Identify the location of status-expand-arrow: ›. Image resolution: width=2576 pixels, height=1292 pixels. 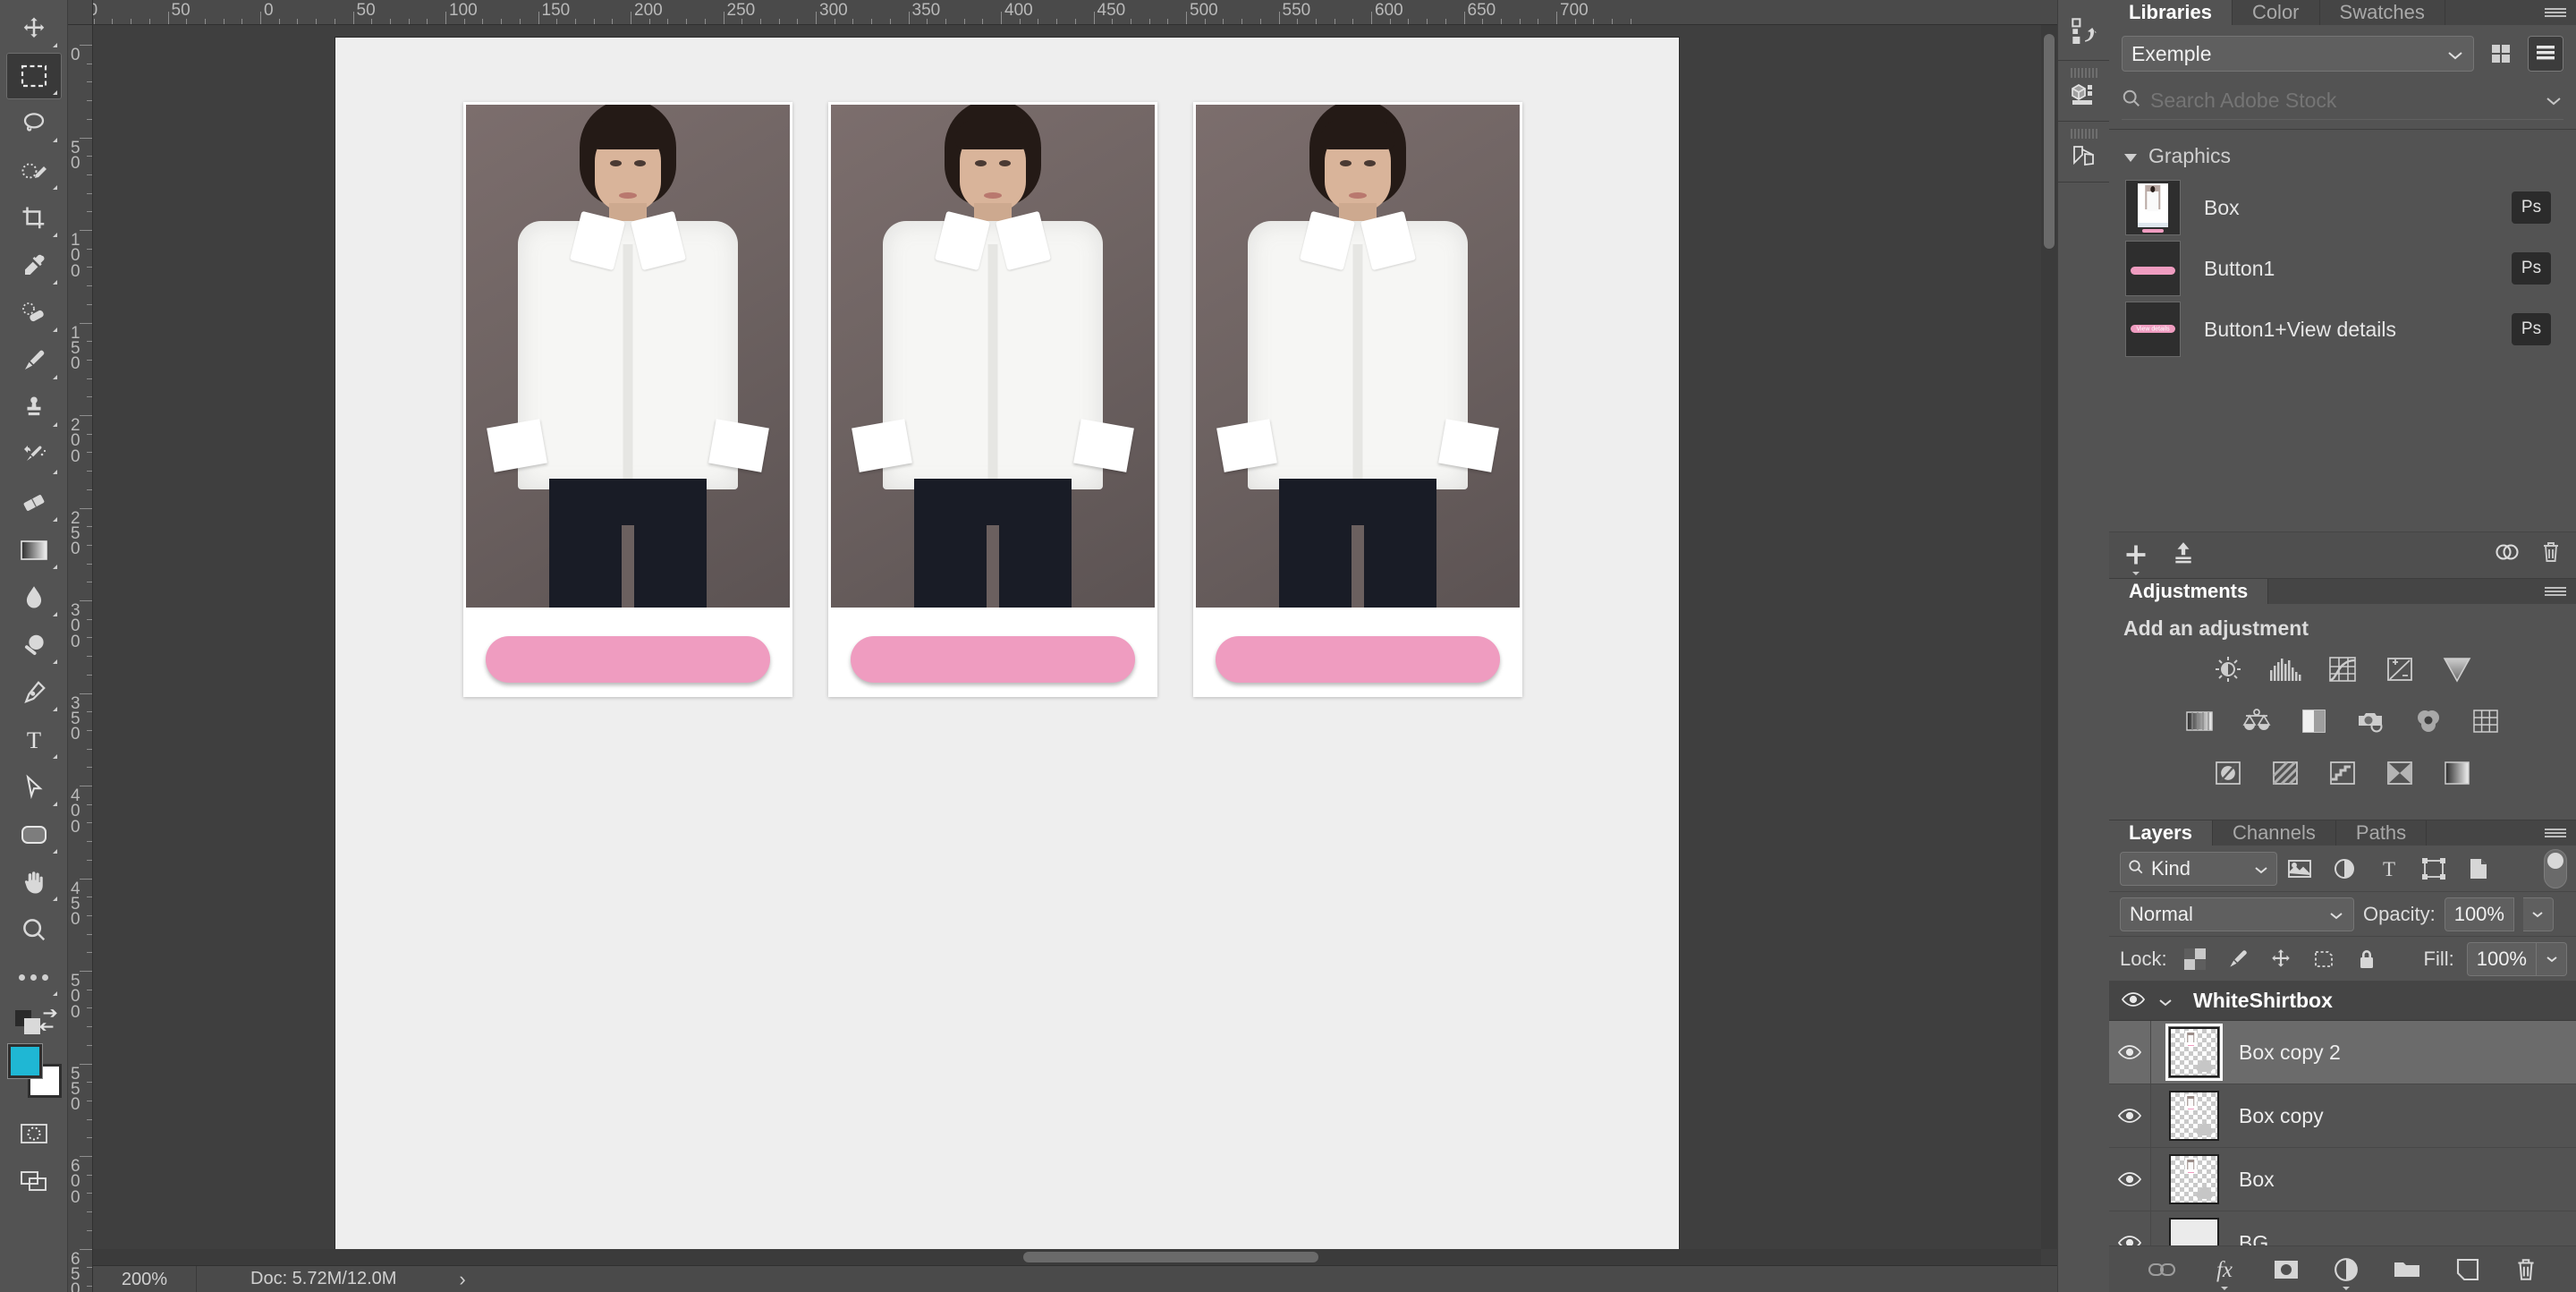
(430, 1279).